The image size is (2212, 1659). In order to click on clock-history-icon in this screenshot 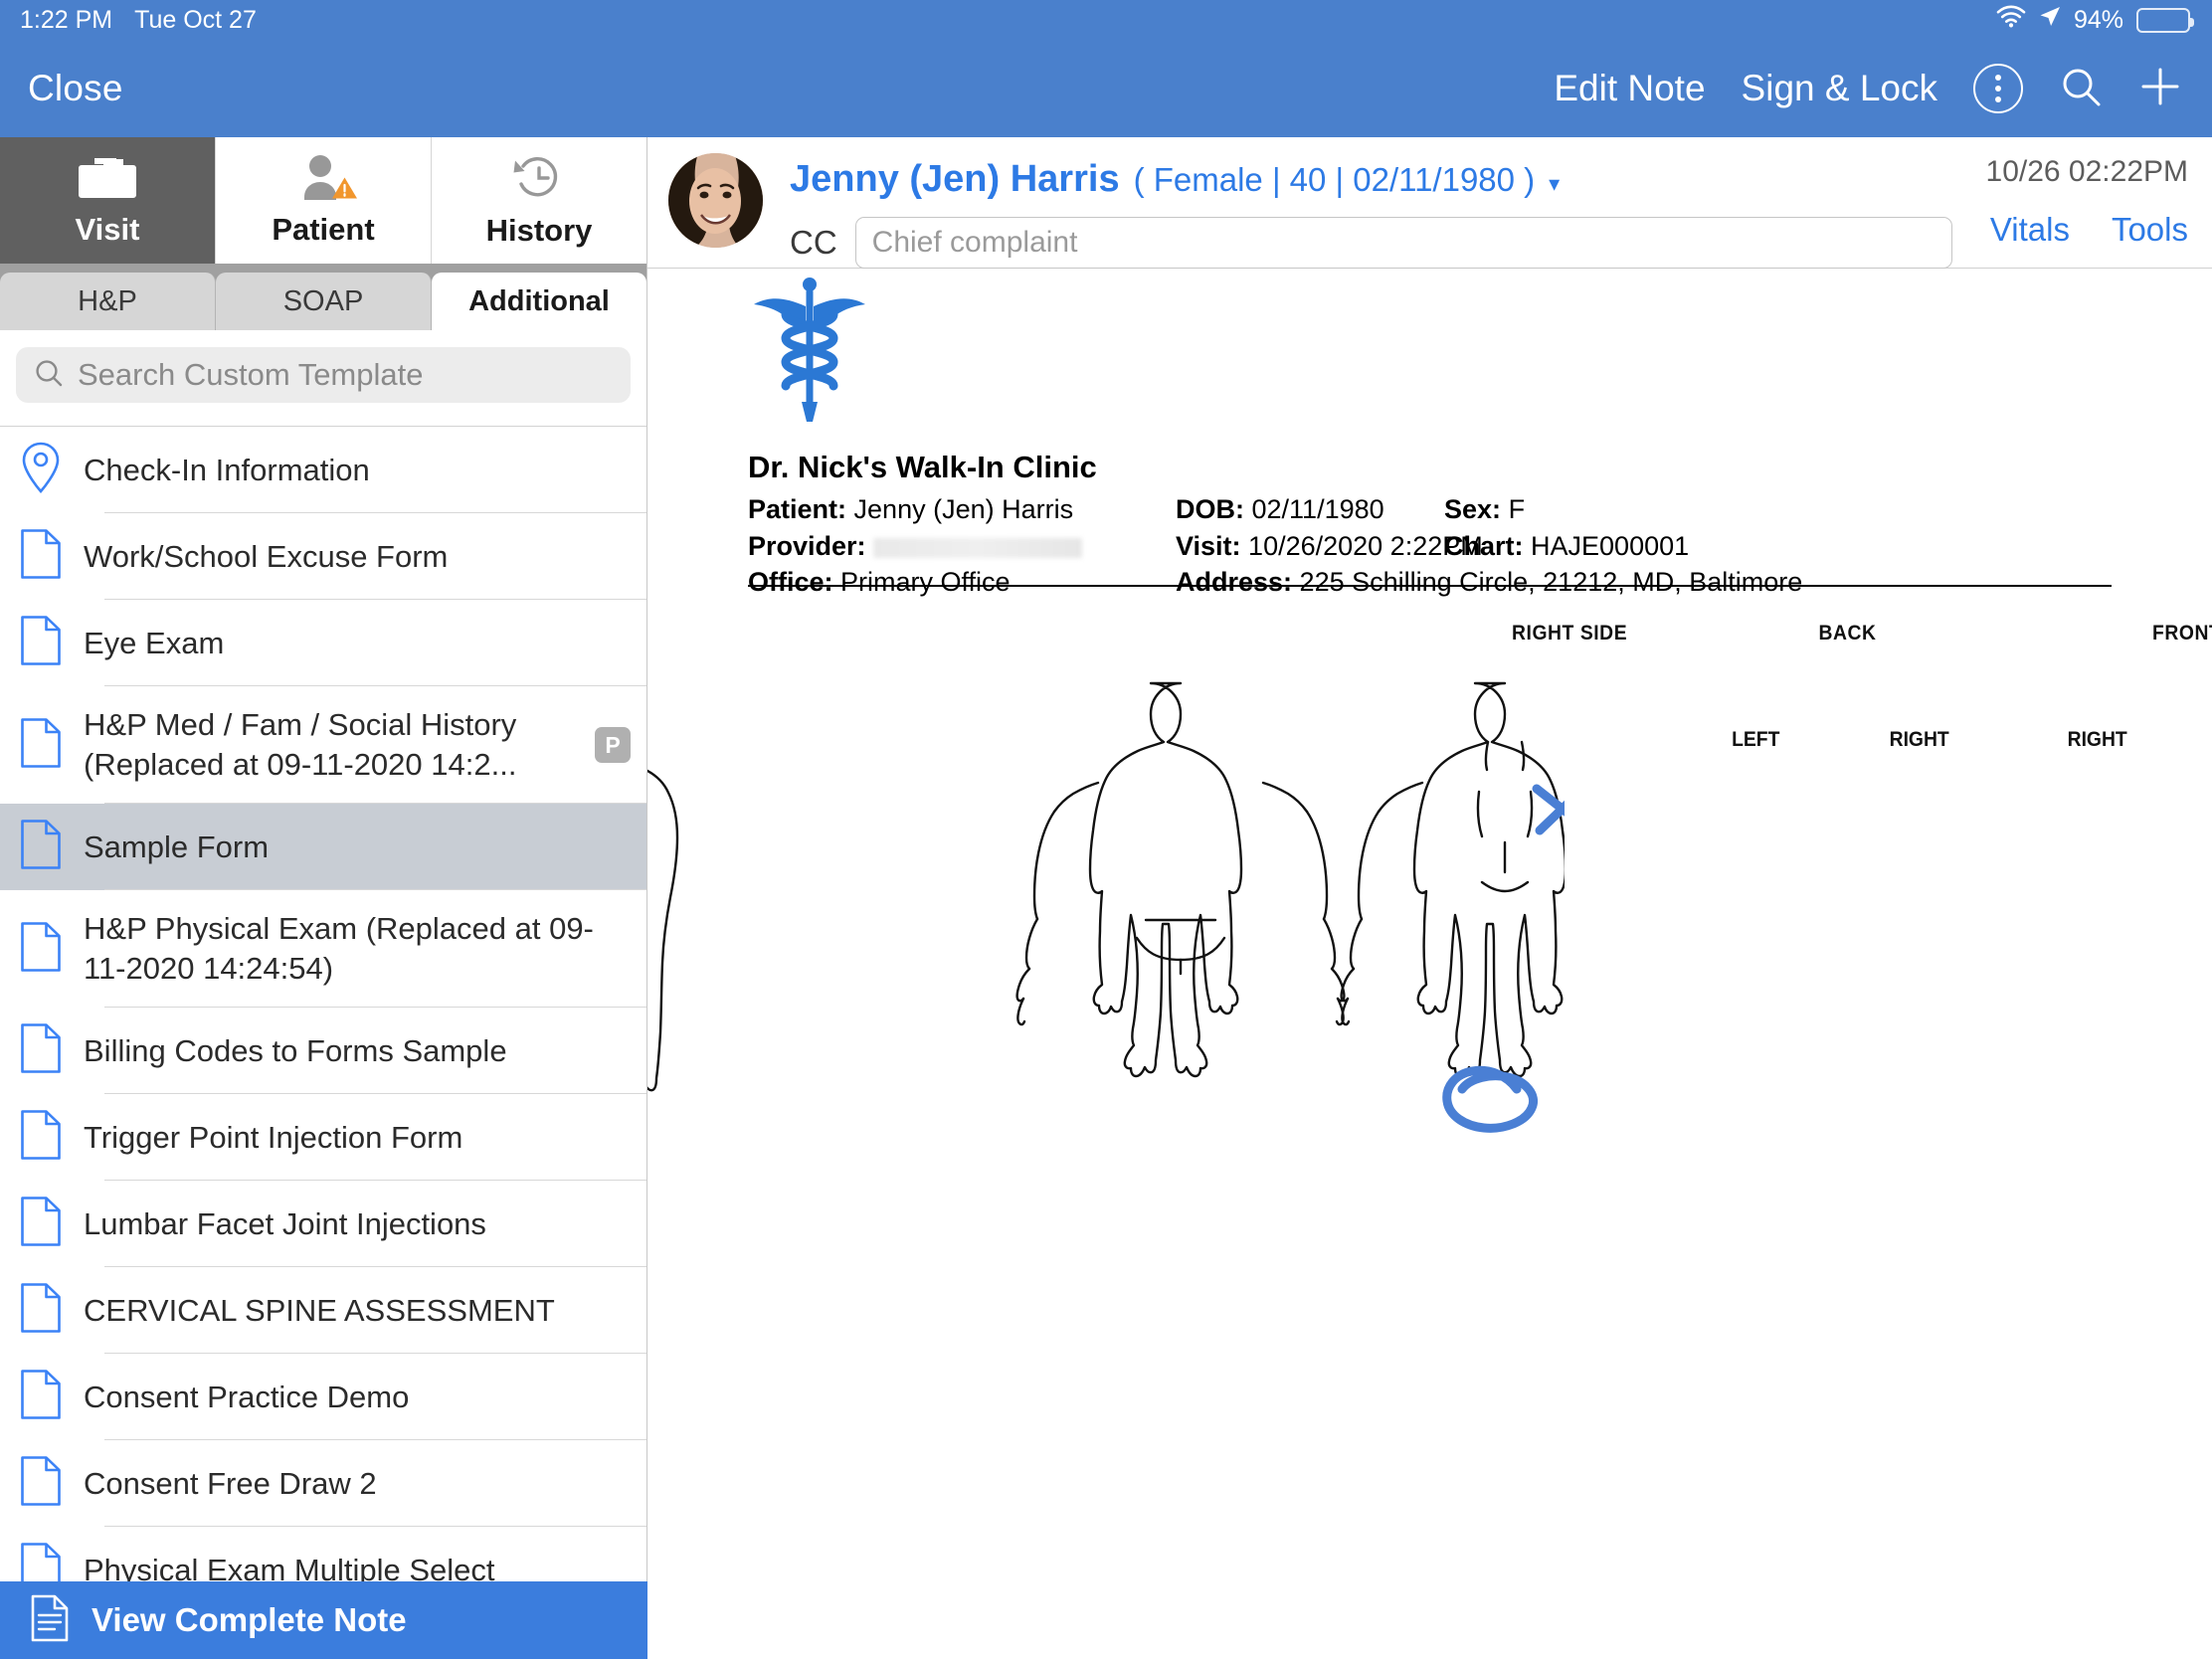, I will do `click(539, 179)`.